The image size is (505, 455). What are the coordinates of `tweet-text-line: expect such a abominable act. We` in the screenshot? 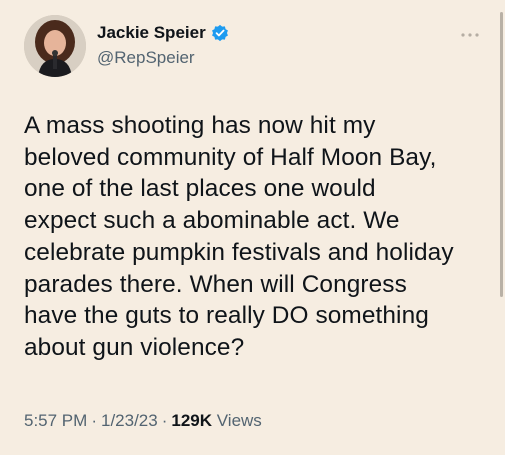 It's located at (212, 221).